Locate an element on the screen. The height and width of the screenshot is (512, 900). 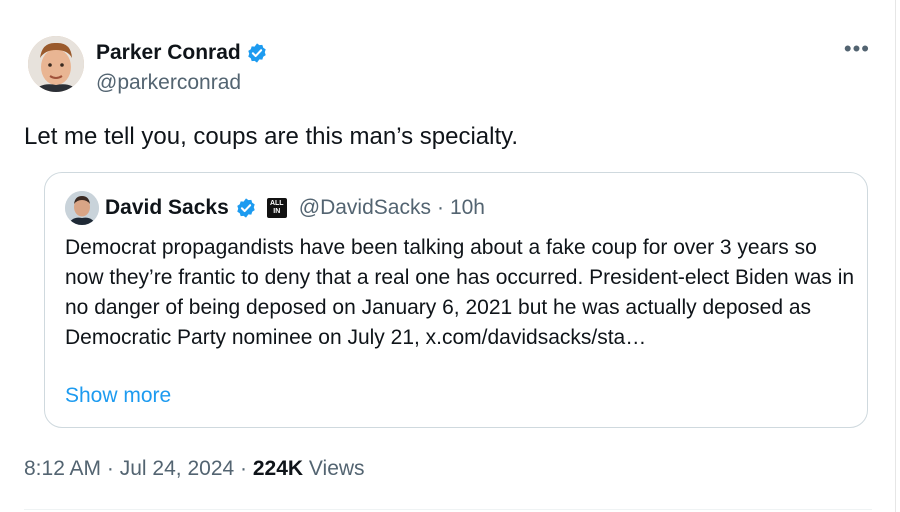
right-divider is located at coordinates (895, 256).